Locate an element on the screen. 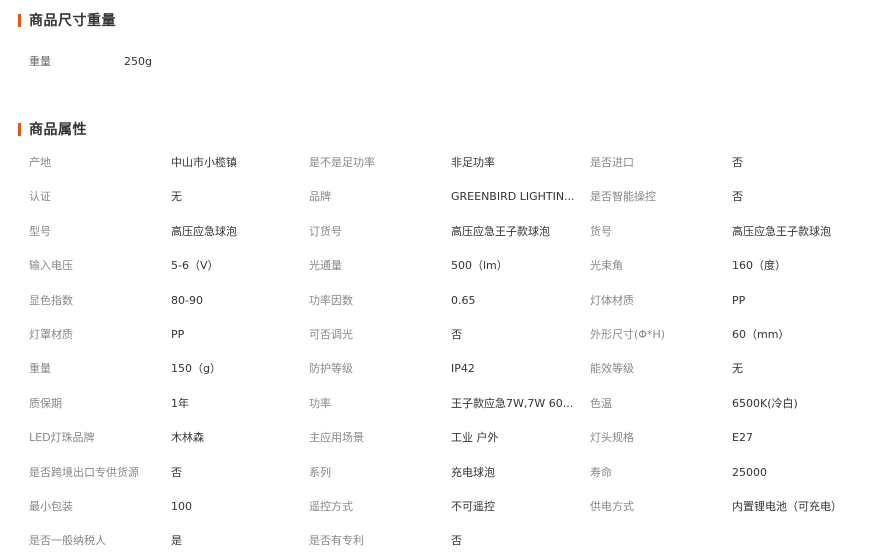  attribute-label: 质保期 is located at coordinates (45, 403).